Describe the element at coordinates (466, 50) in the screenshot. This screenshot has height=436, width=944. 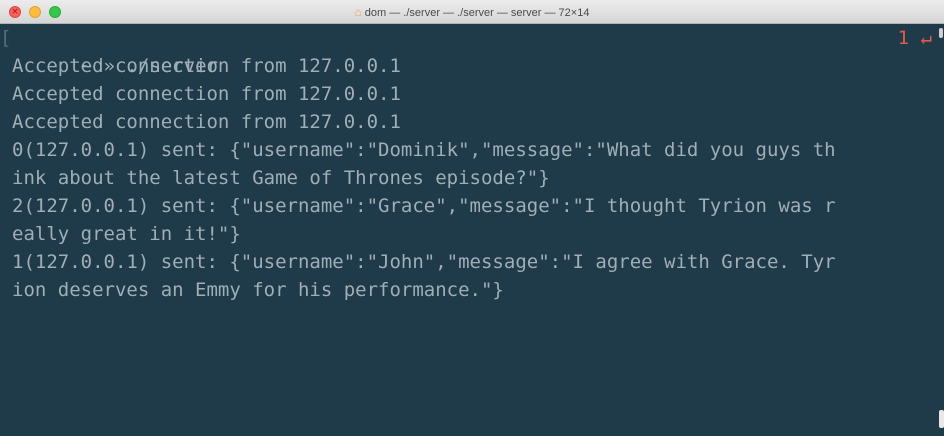
I see `prompt-line: [ ~ » ./server 1 ↵` at that location.